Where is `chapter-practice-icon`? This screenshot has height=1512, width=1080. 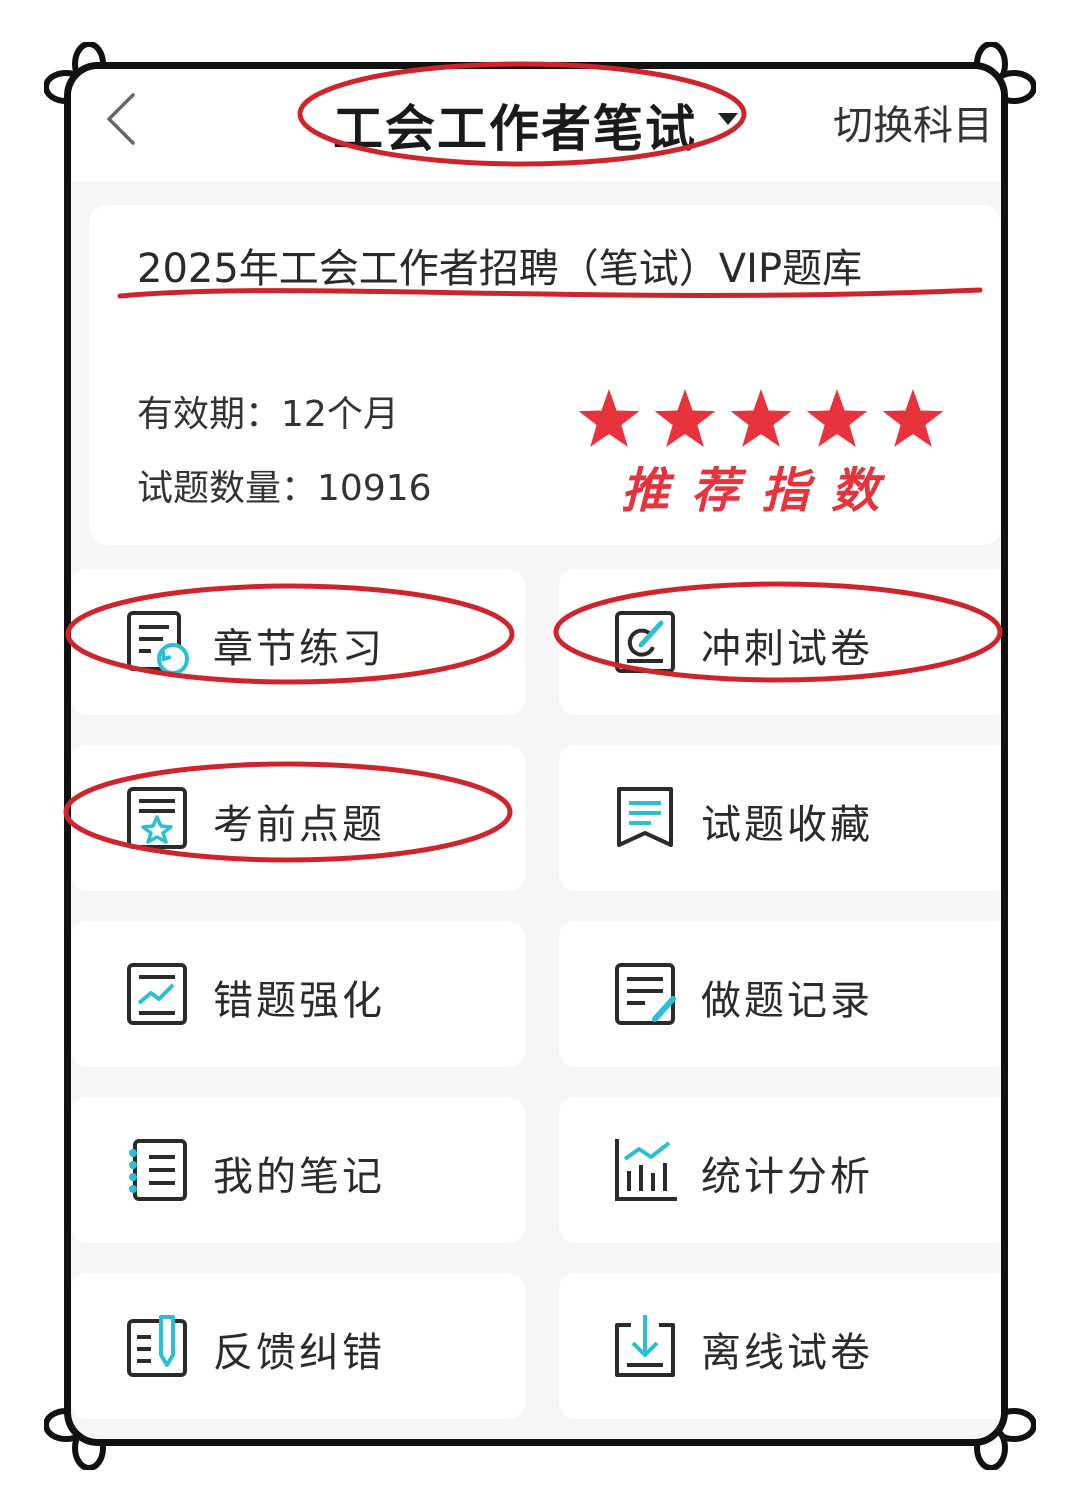 chapter-practice-icon is located at coordinates (158, 643).